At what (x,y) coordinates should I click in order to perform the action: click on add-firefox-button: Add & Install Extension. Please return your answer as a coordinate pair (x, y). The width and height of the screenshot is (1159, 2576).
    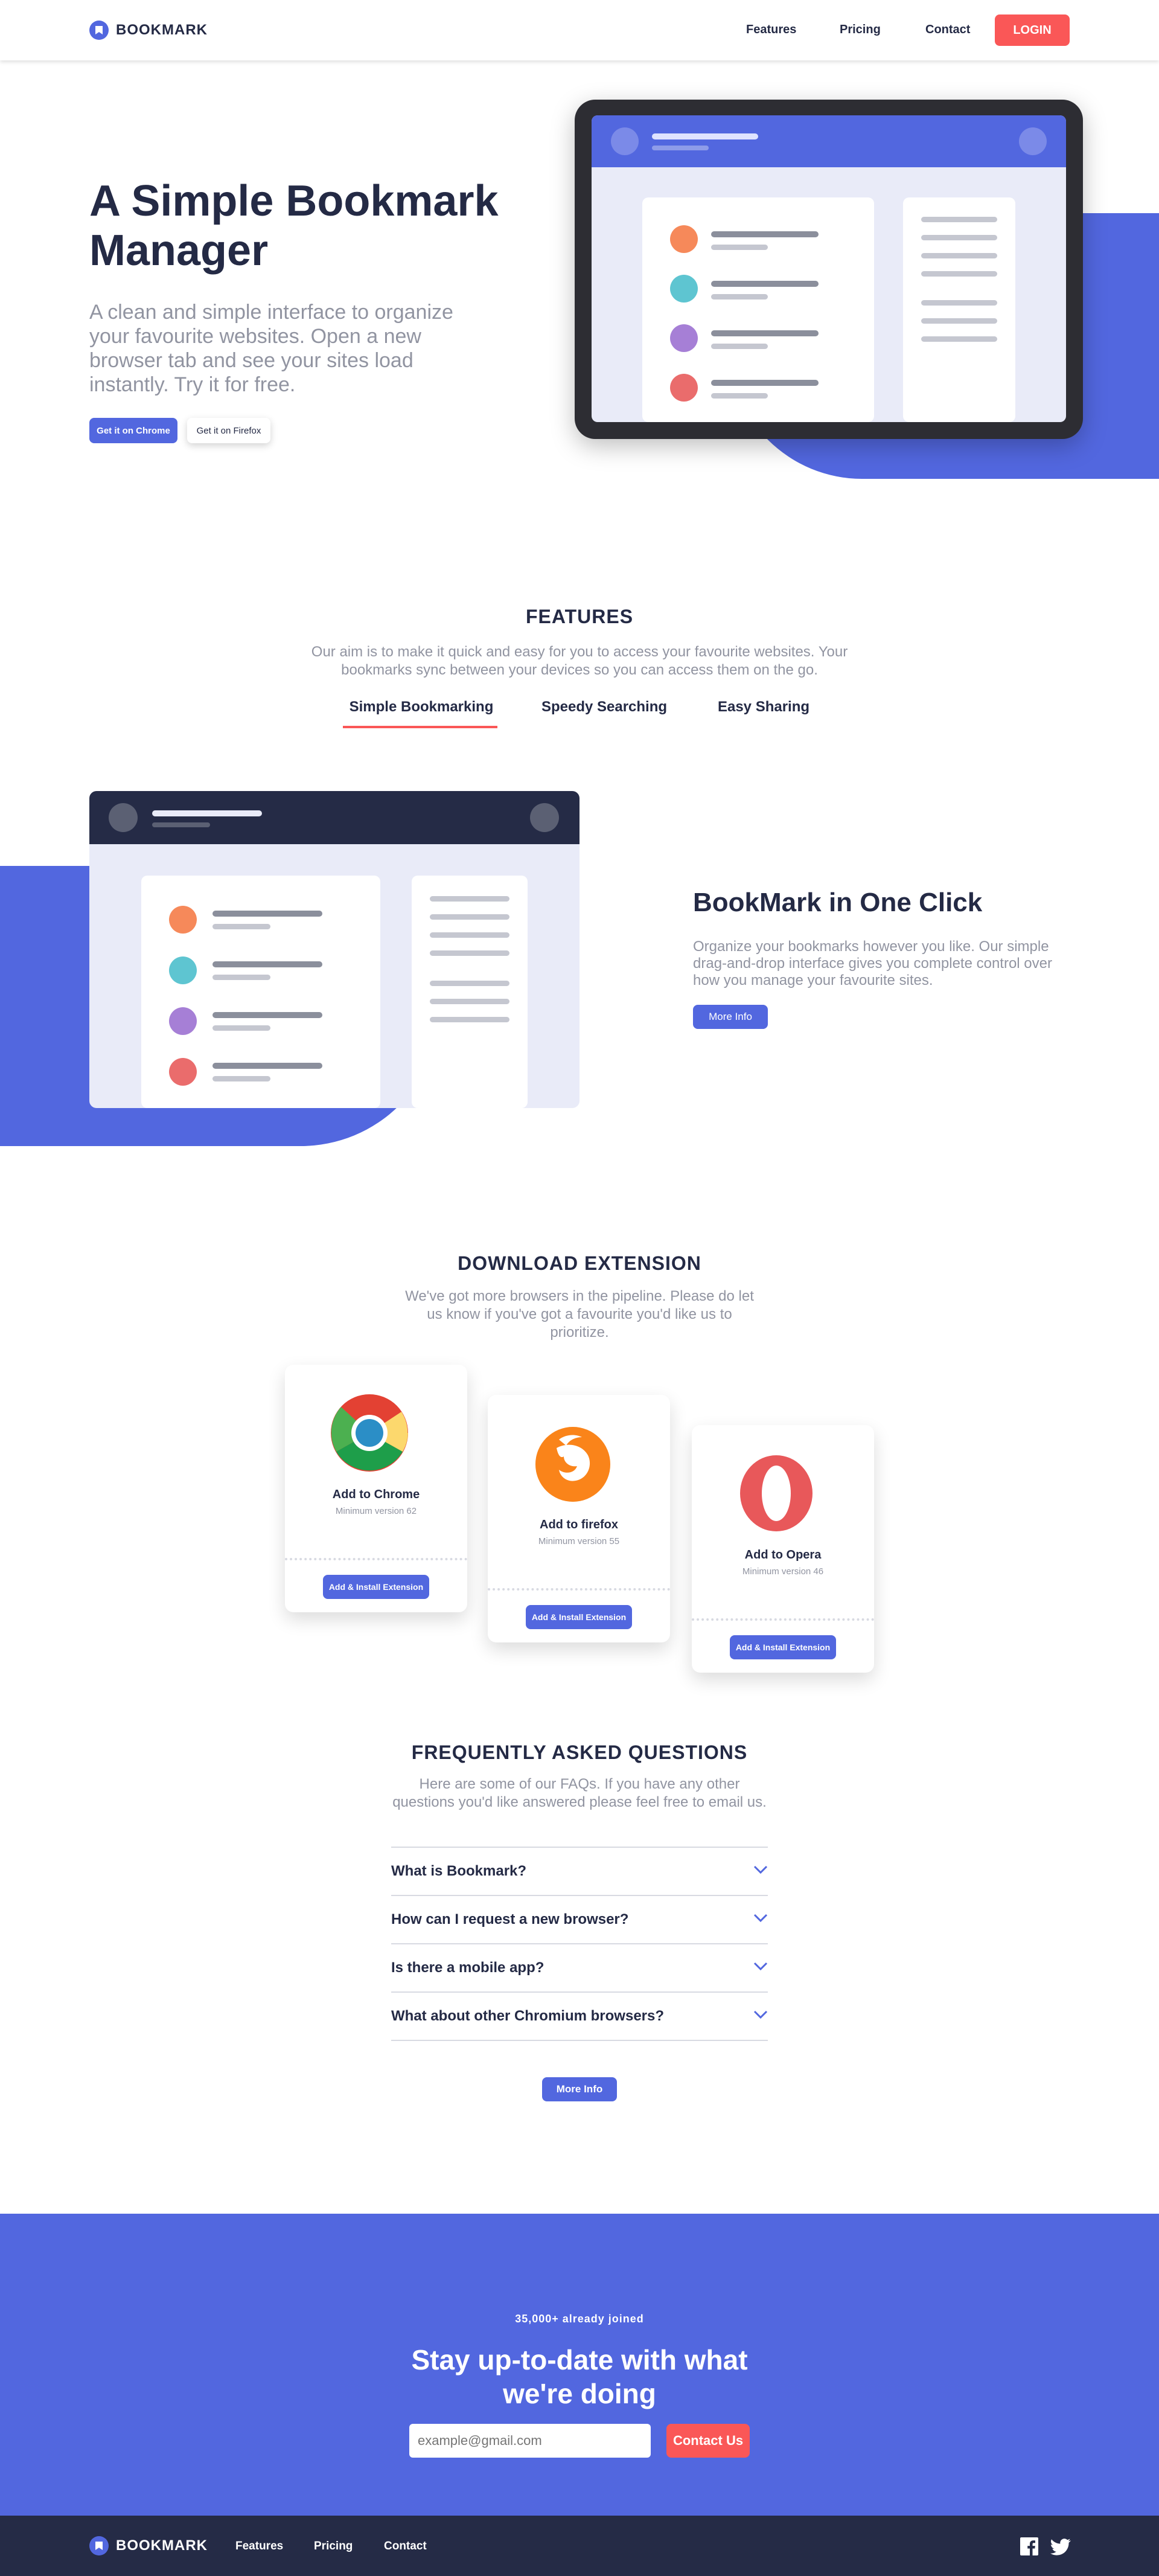
    Looking at the image, I should click on (579, 1617).